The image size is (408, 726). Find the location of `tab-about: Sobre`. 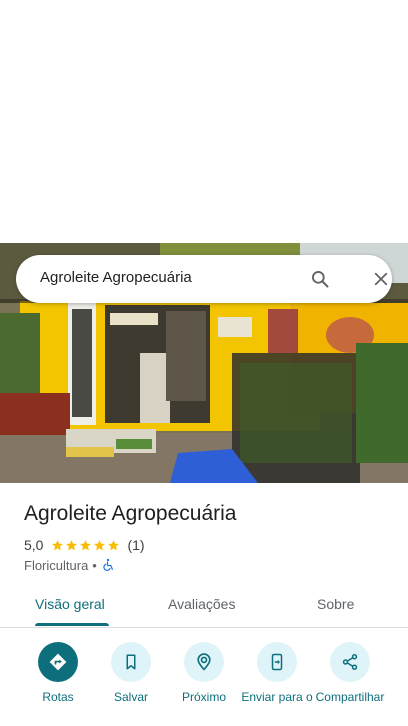

tab-about: Sobre is located at coordinates (335, 604).